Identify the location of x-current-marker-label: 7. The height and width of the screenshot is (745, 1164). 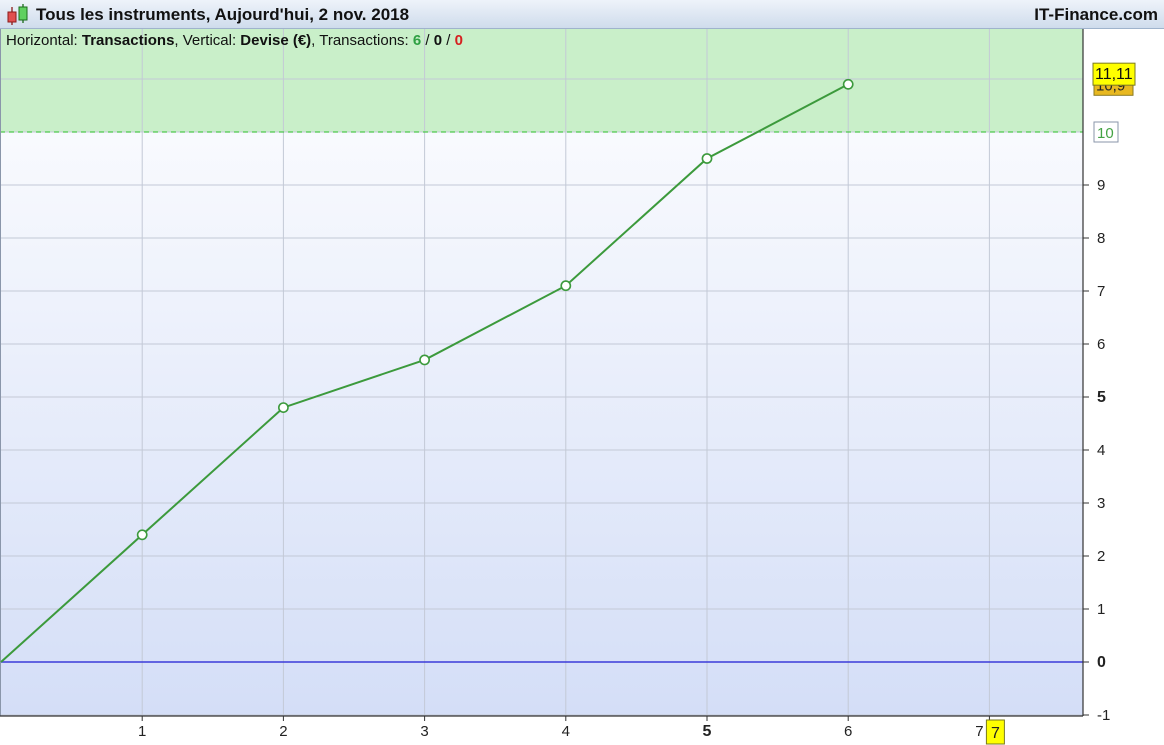
(995, 733).